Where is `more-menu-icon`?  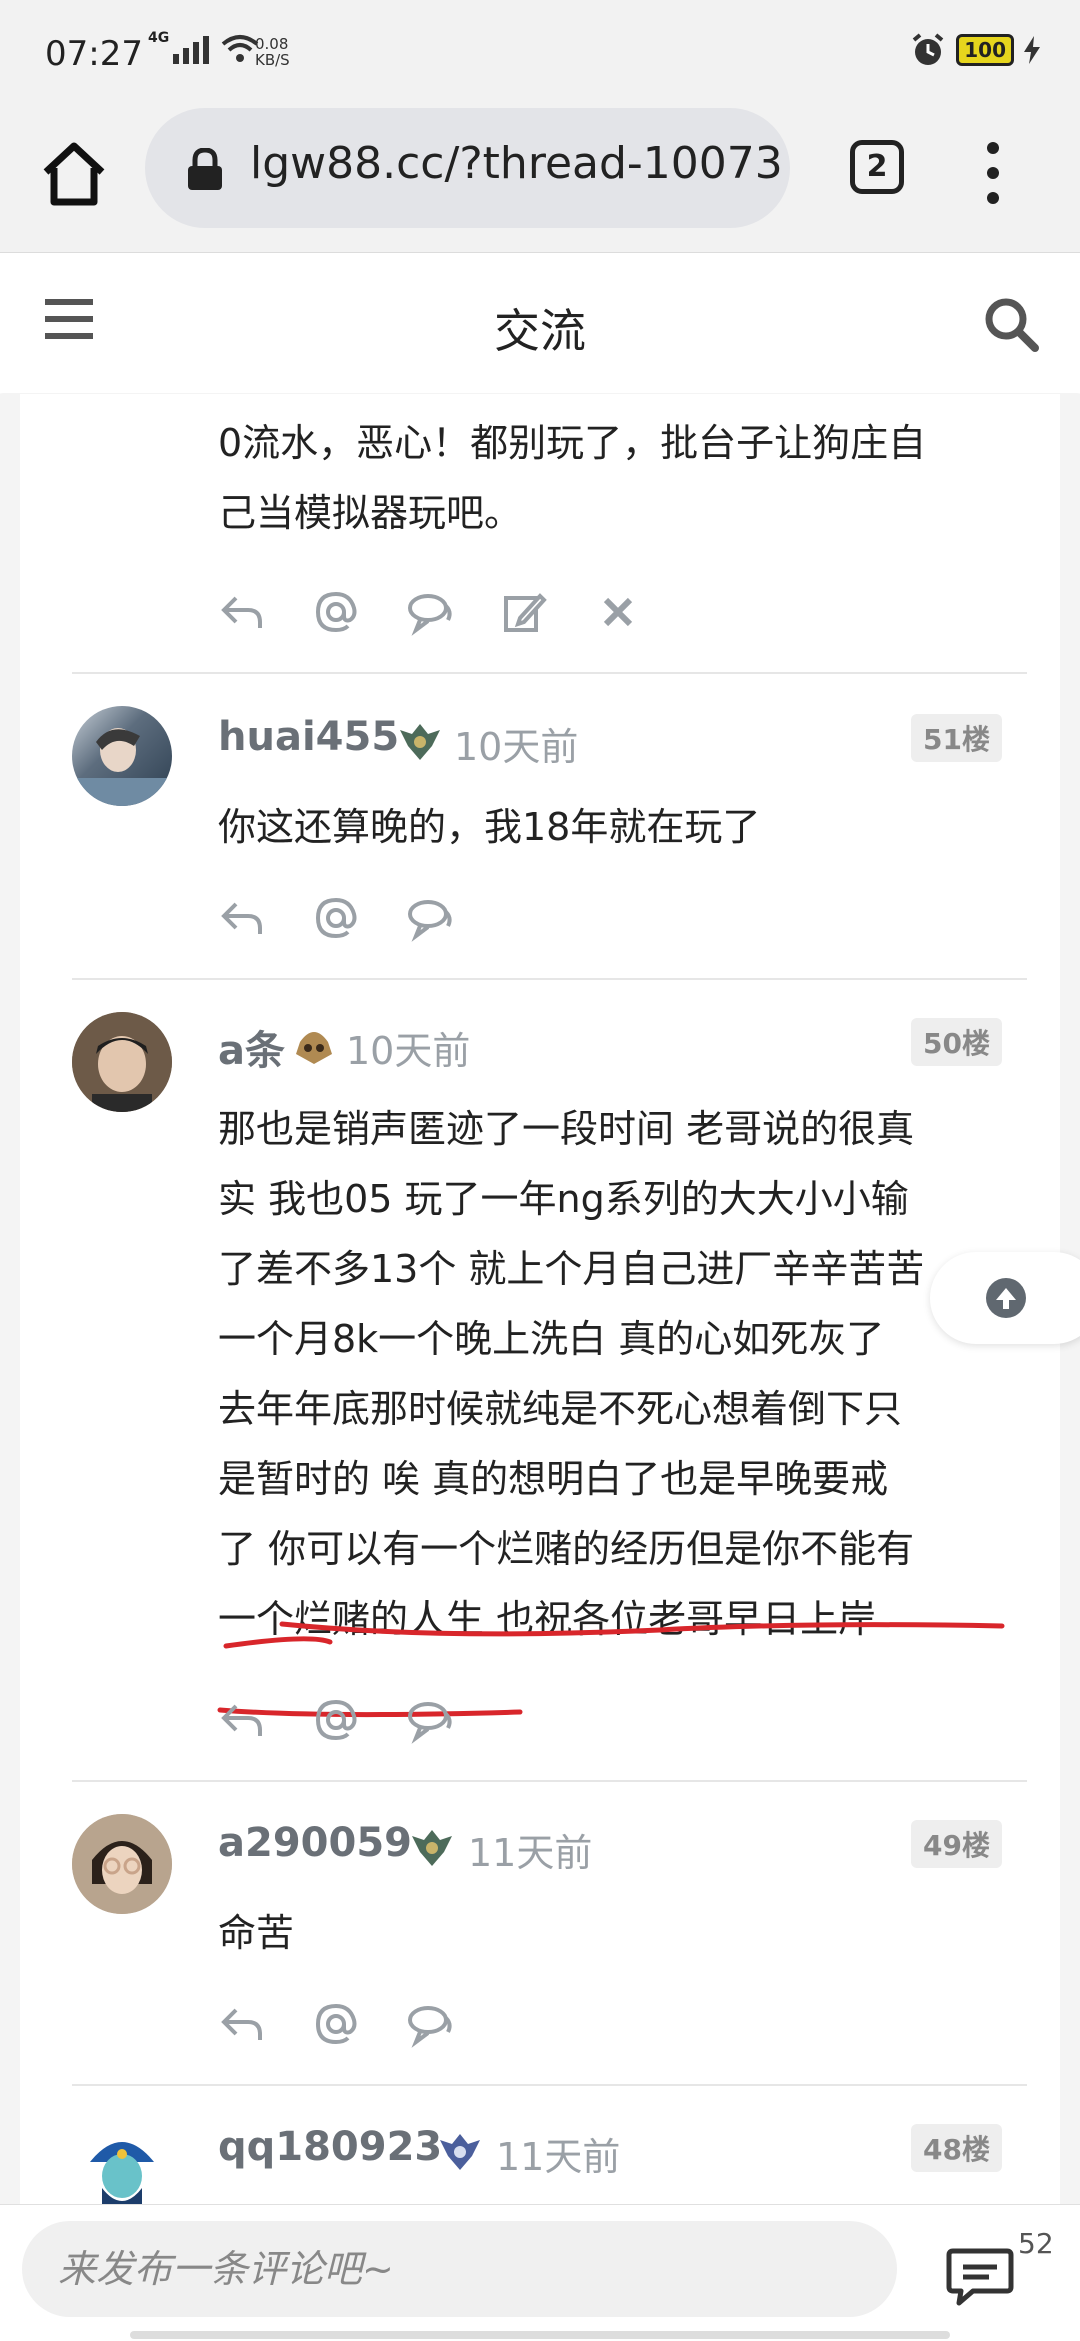
more-menu-icon is located at coordinates (993, 173).